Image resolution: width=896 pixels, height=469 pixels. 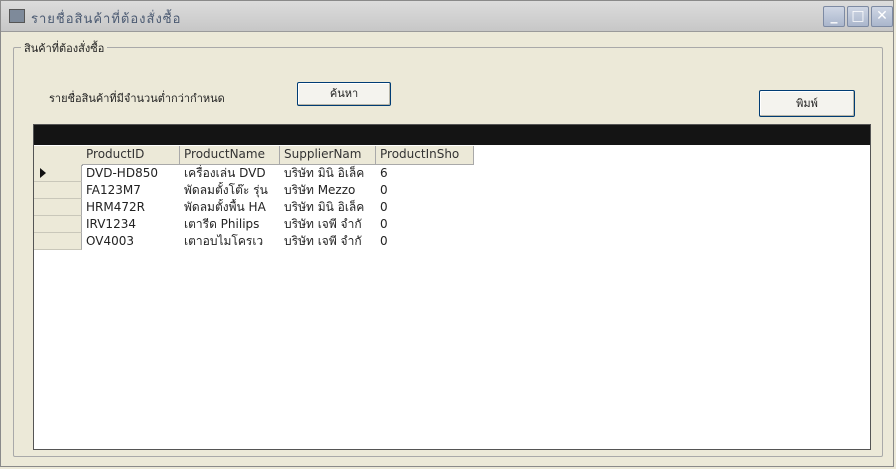 What do you see at coordinates (230, 173) in the screenshot?
I see `cell-productname: เครื่องเล่น DVD` at bounding box center [230, 173].